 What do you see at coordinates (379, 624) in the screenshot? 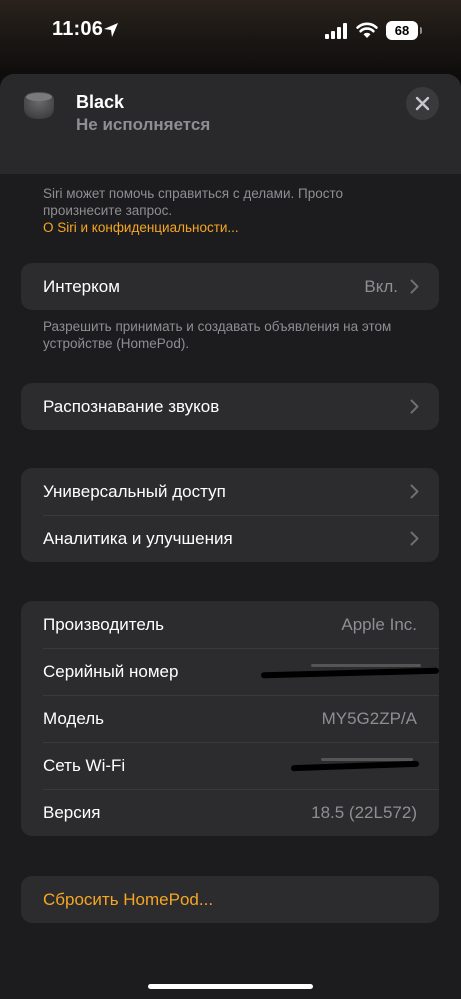
I see `manufacturer-value: Apple Inc.` at bounding box center [379, 624].